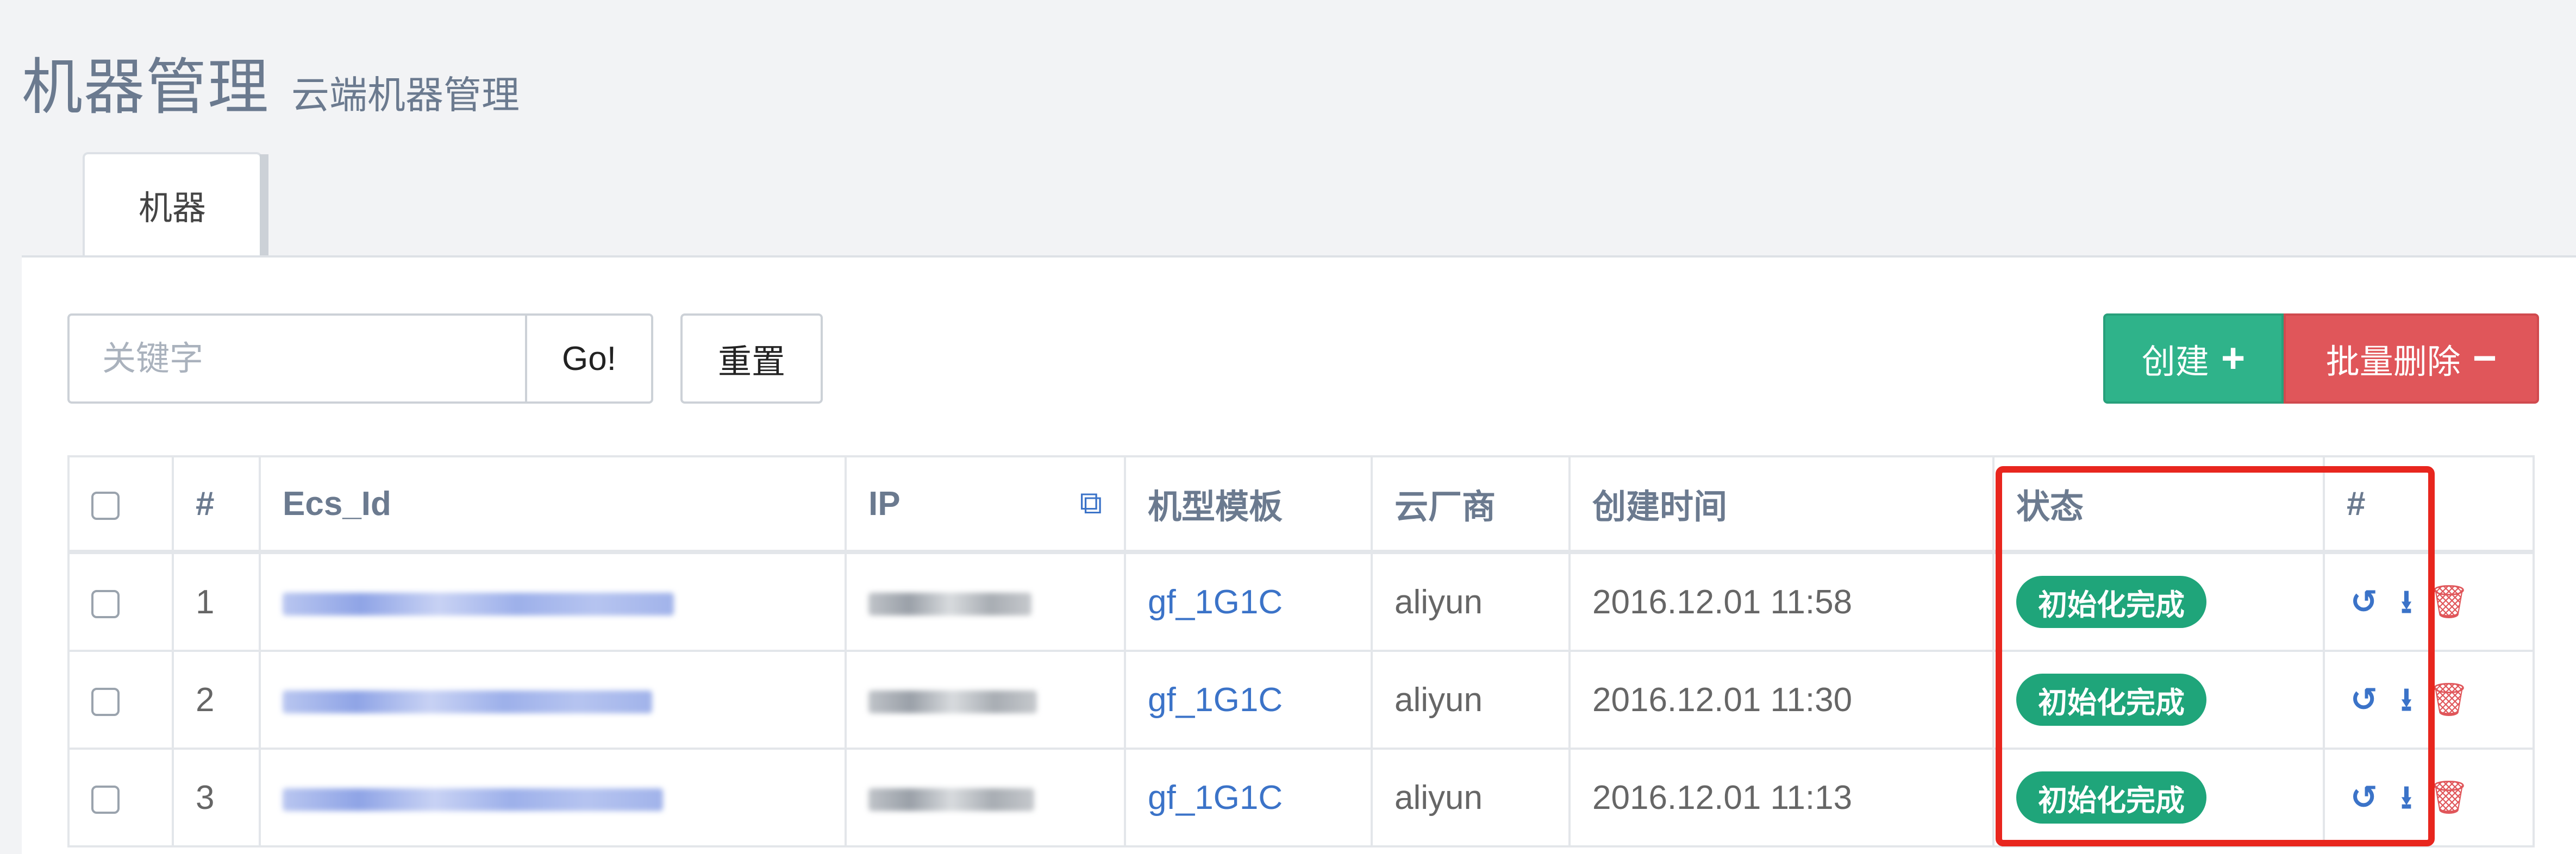 The height and width of the screenshot is (854, 2576). Describe the element at coordinates (1471, 504) in the screenshot. I see `header-vendor: 云厂商` at that location.